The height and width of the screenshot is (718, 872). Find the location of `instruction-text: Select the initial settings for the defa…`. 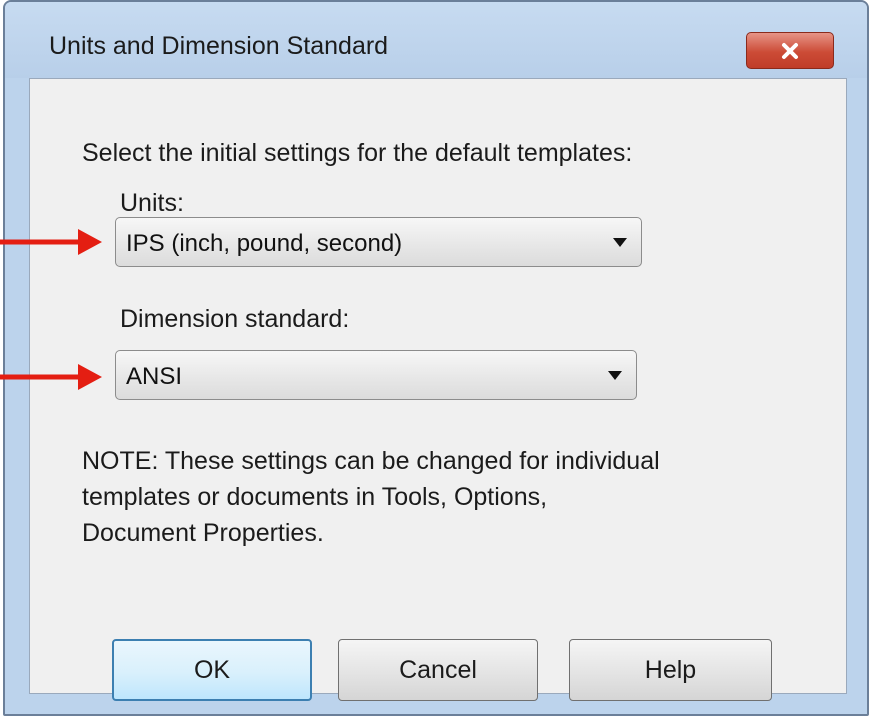

instruction-text: Select the initial settings for the defa… is located at coordinates (357, 153).